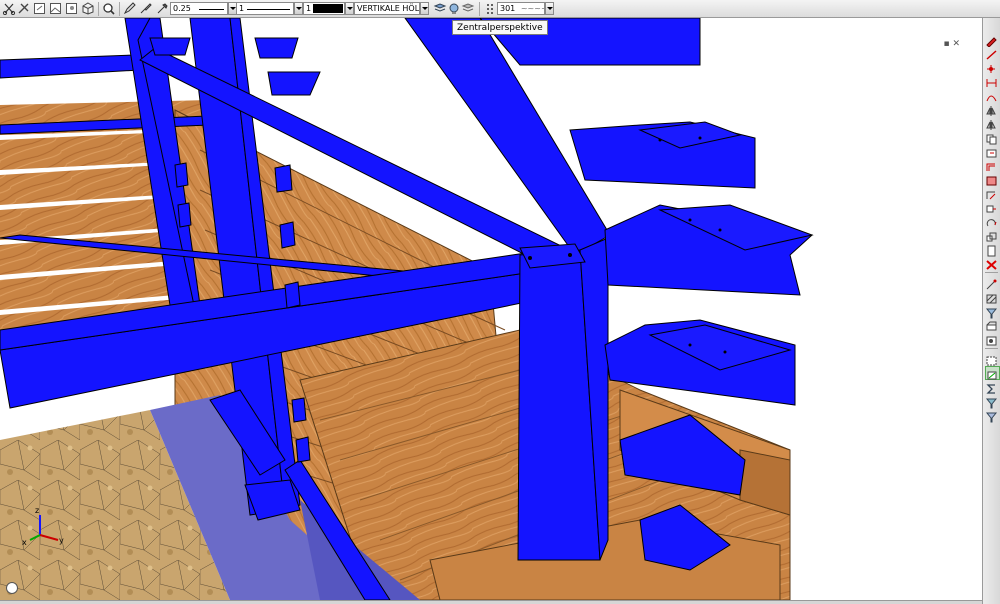 The width and height of the screenshot is (1000, 604). What do you see at coordinates (37, 510) in the screenshot?
I see `axis-label-z: z` at bounding box center [37, 510].